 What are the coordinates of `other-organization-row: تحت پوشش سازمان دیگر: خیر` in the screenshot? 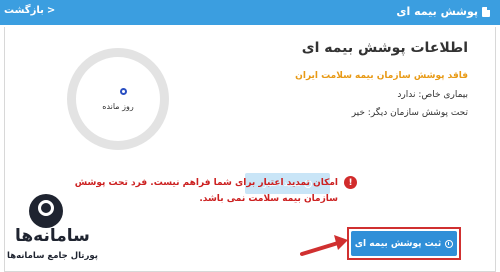 It's located at (409, 113).